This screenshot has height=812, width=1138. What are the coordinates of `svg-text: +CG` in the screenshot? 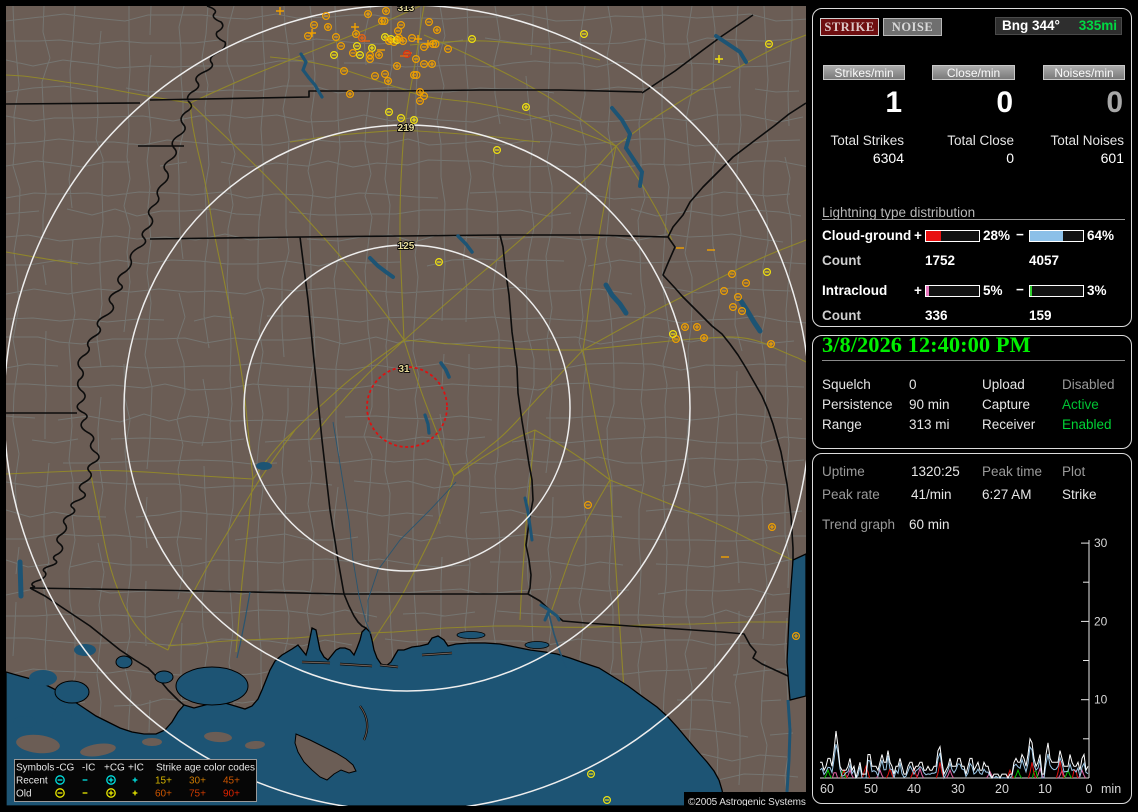 It's located at (114, 768).